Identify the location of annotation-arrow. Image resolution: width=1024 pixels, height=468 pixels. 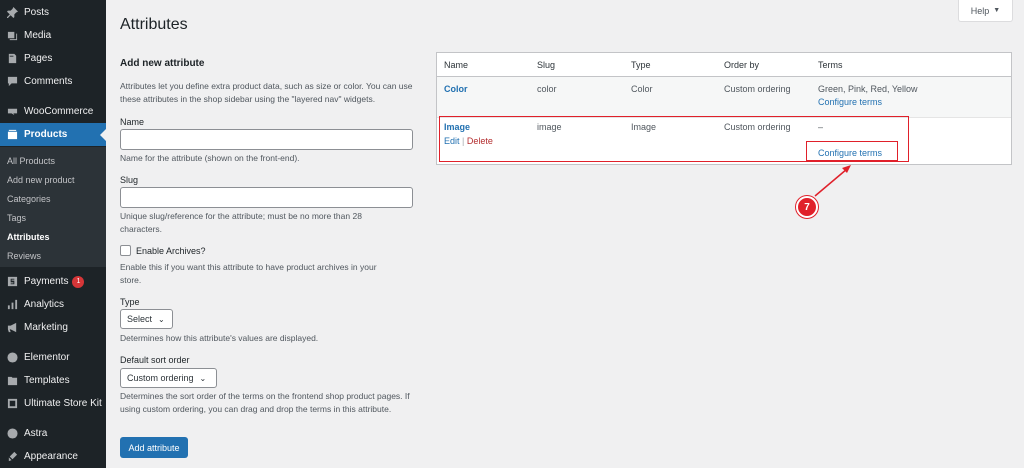
(832, 181).